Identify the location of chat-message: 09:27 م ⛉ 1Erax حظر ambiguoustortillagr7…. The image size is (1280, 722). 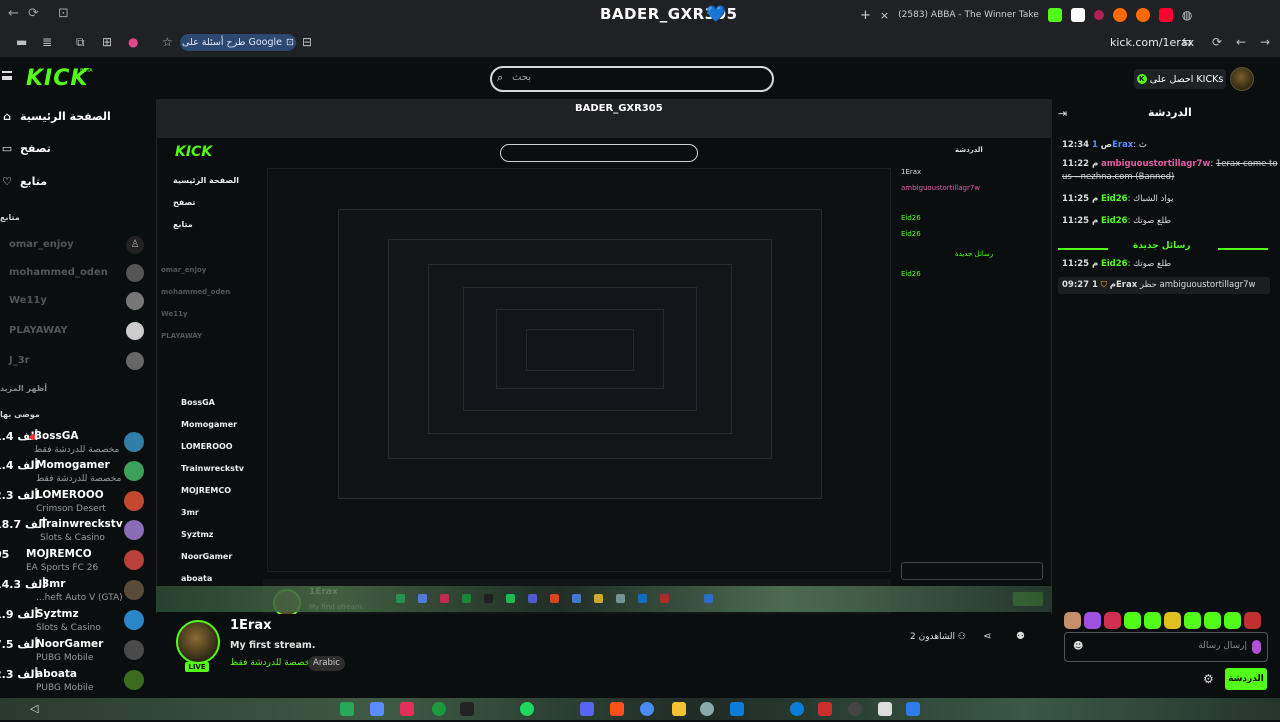
(1164, 285).